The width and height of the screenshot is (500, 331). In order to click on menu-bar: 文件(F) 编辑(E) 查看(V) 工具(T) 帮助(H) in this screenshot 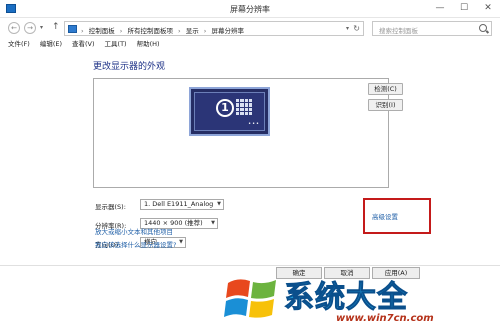, I will do `click(250, 44)`.